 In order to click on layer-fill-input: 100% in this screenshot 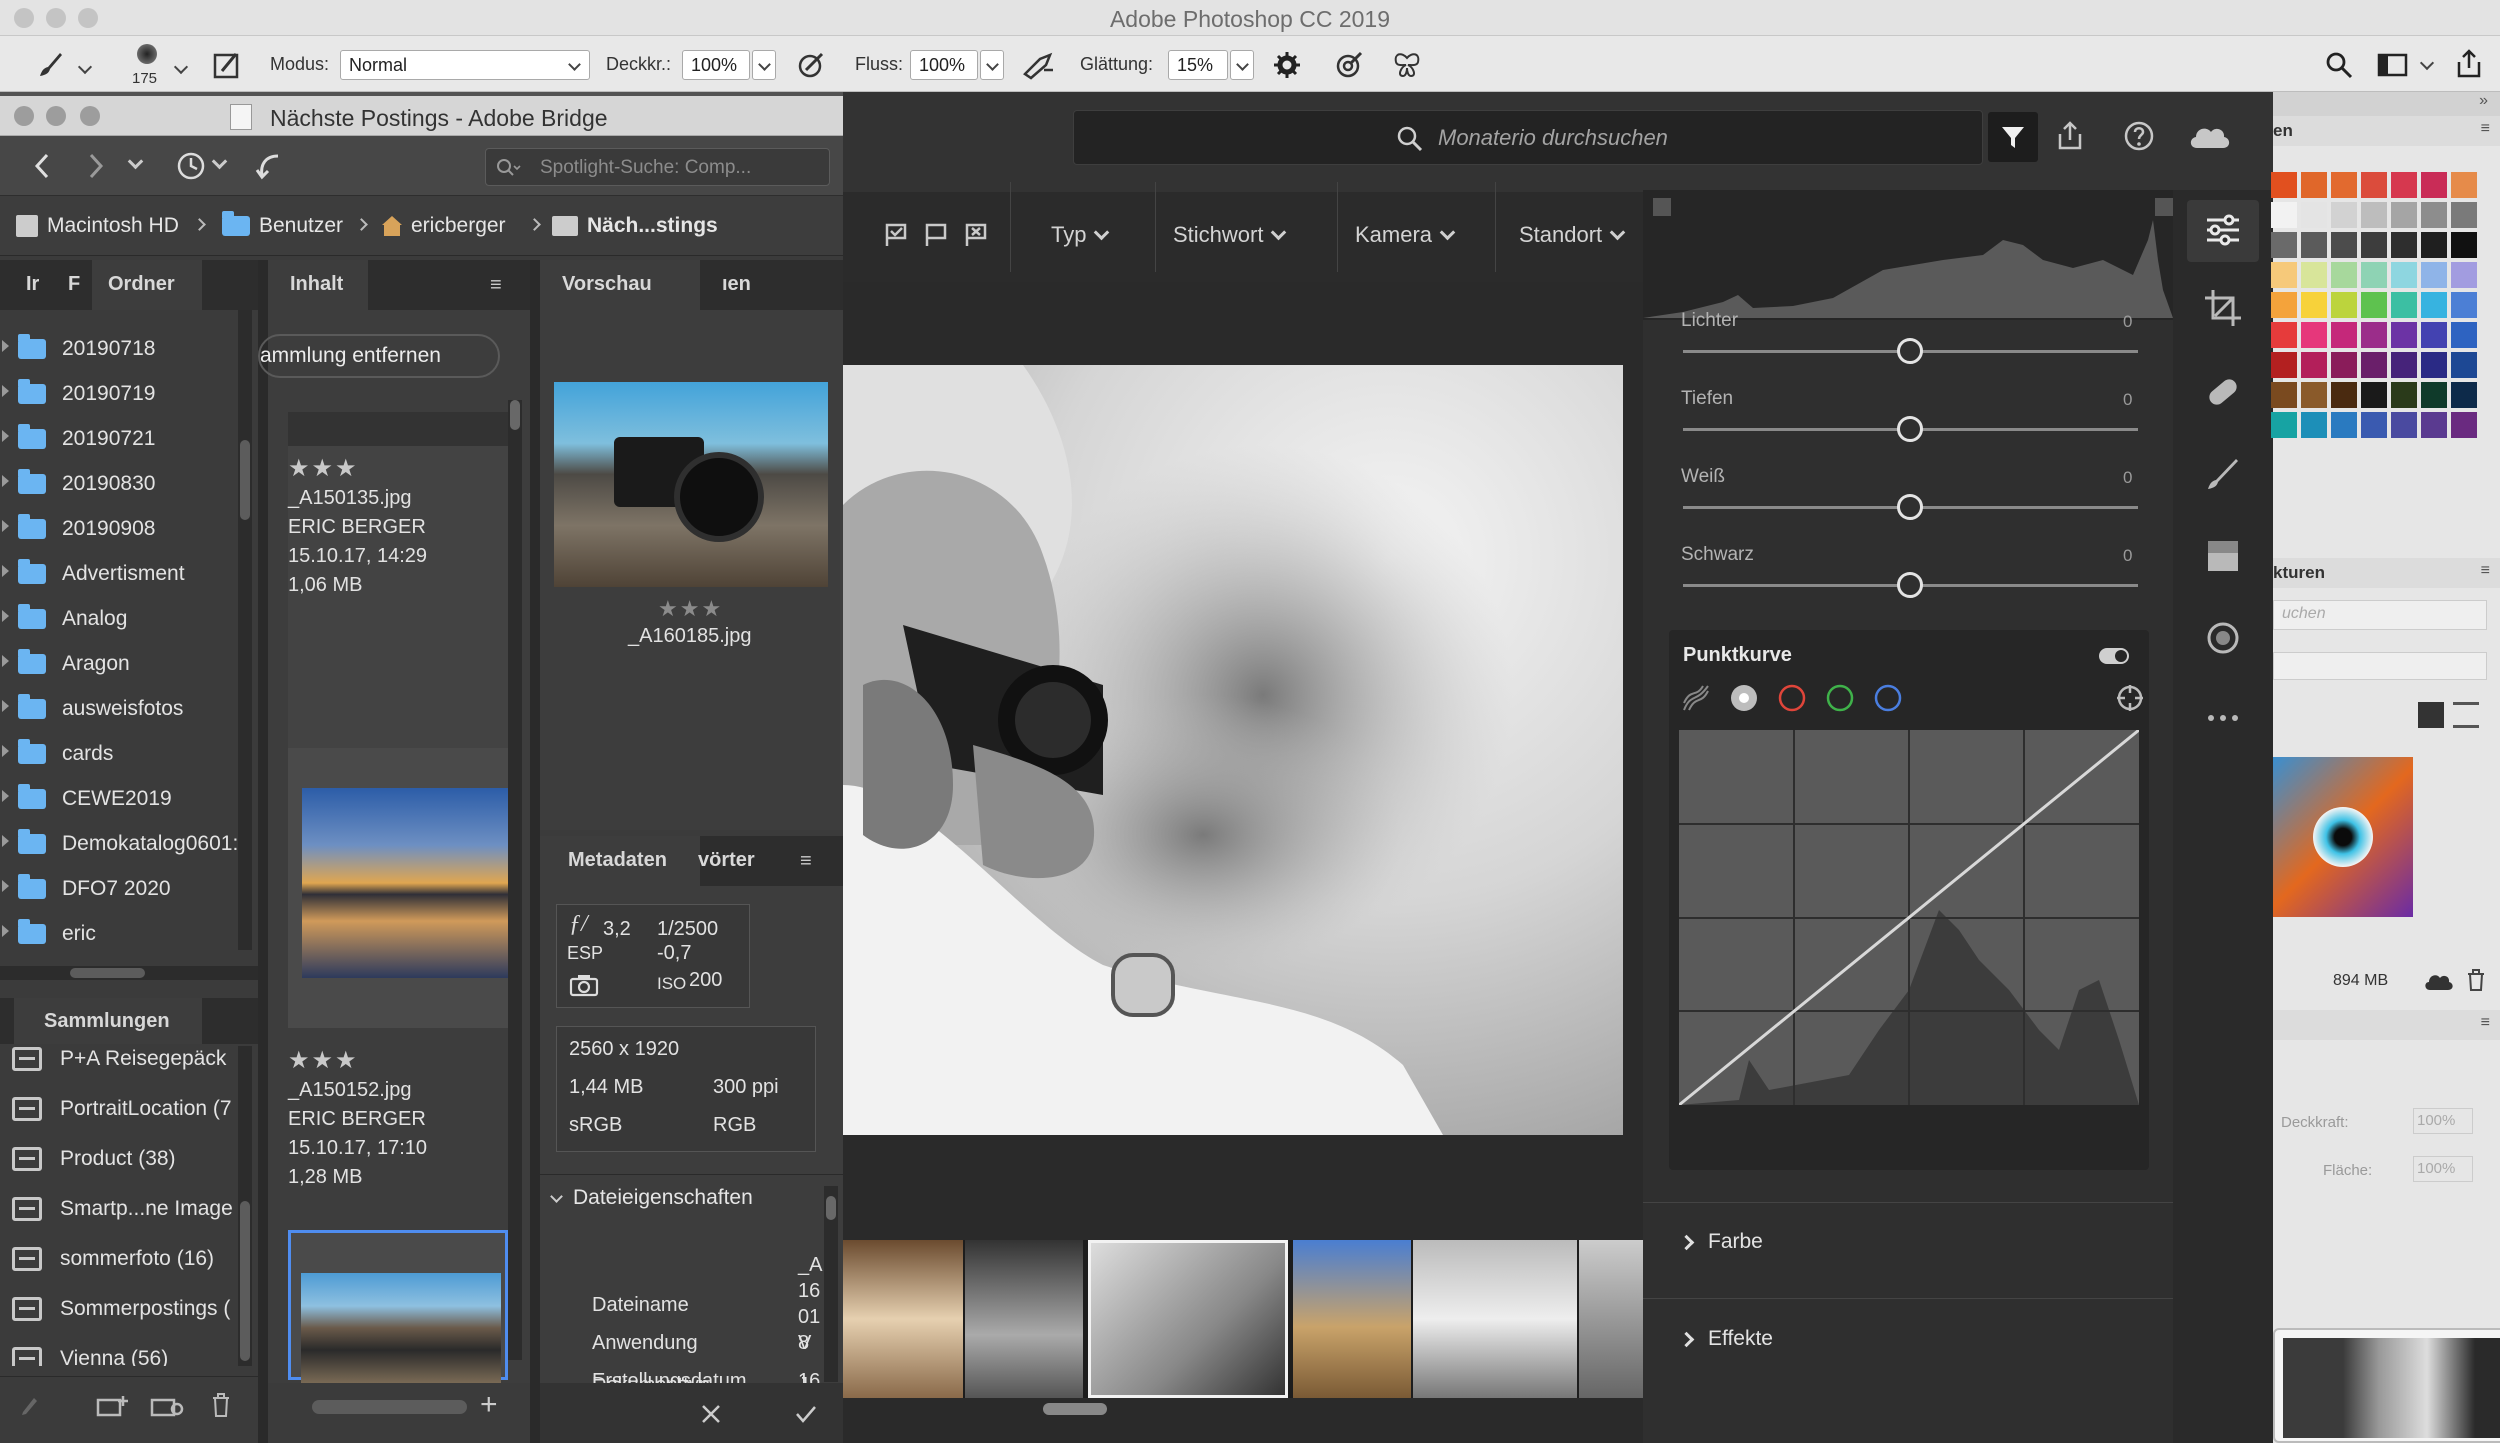, I will do `click(2443, 1169)`.